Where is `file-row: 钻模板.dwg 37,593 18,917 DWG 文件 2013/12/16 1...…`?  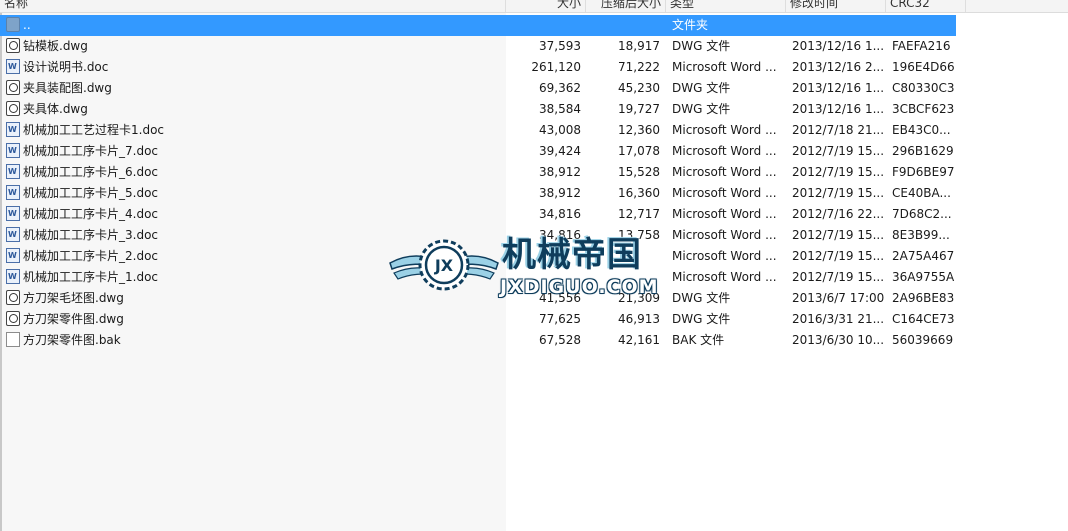 file-row: 钻模板.dwg 37,593 18,917 DWG 文件 2013/12/16 1...… is located at coordinates (534, 46).